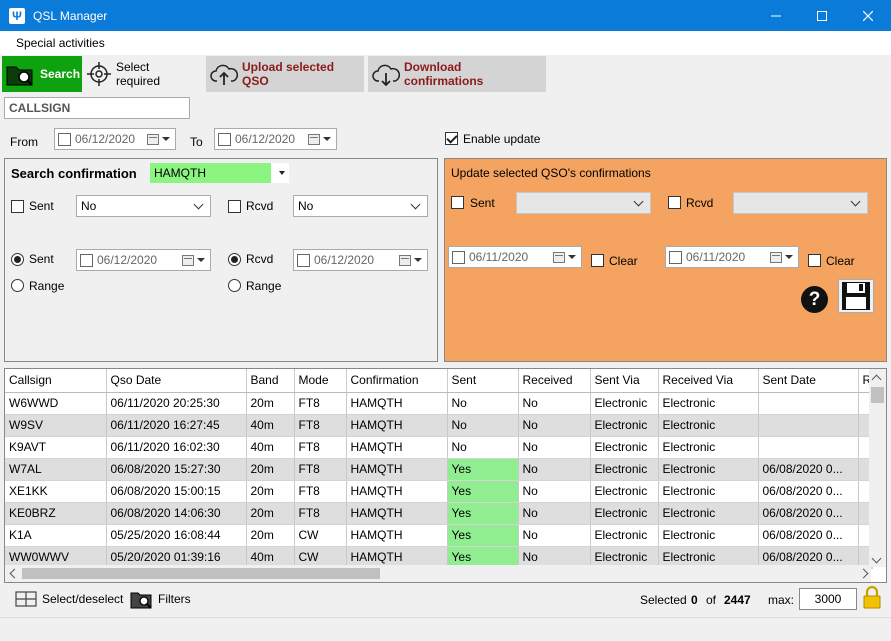 Image resolution: width=891 pixels, height=641 pixels. What do you see at coordinates (876, 379) in the screenshot?
I see `scroll-up-icon` at bounding box center [876, 379].